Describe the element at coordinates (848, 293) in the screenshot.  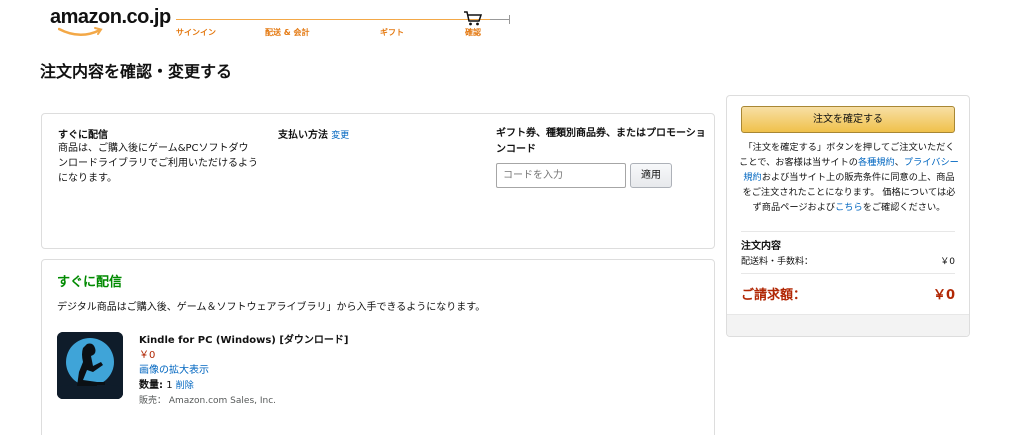
I see `order-total-row: ご請求額： ￥0` at that location.